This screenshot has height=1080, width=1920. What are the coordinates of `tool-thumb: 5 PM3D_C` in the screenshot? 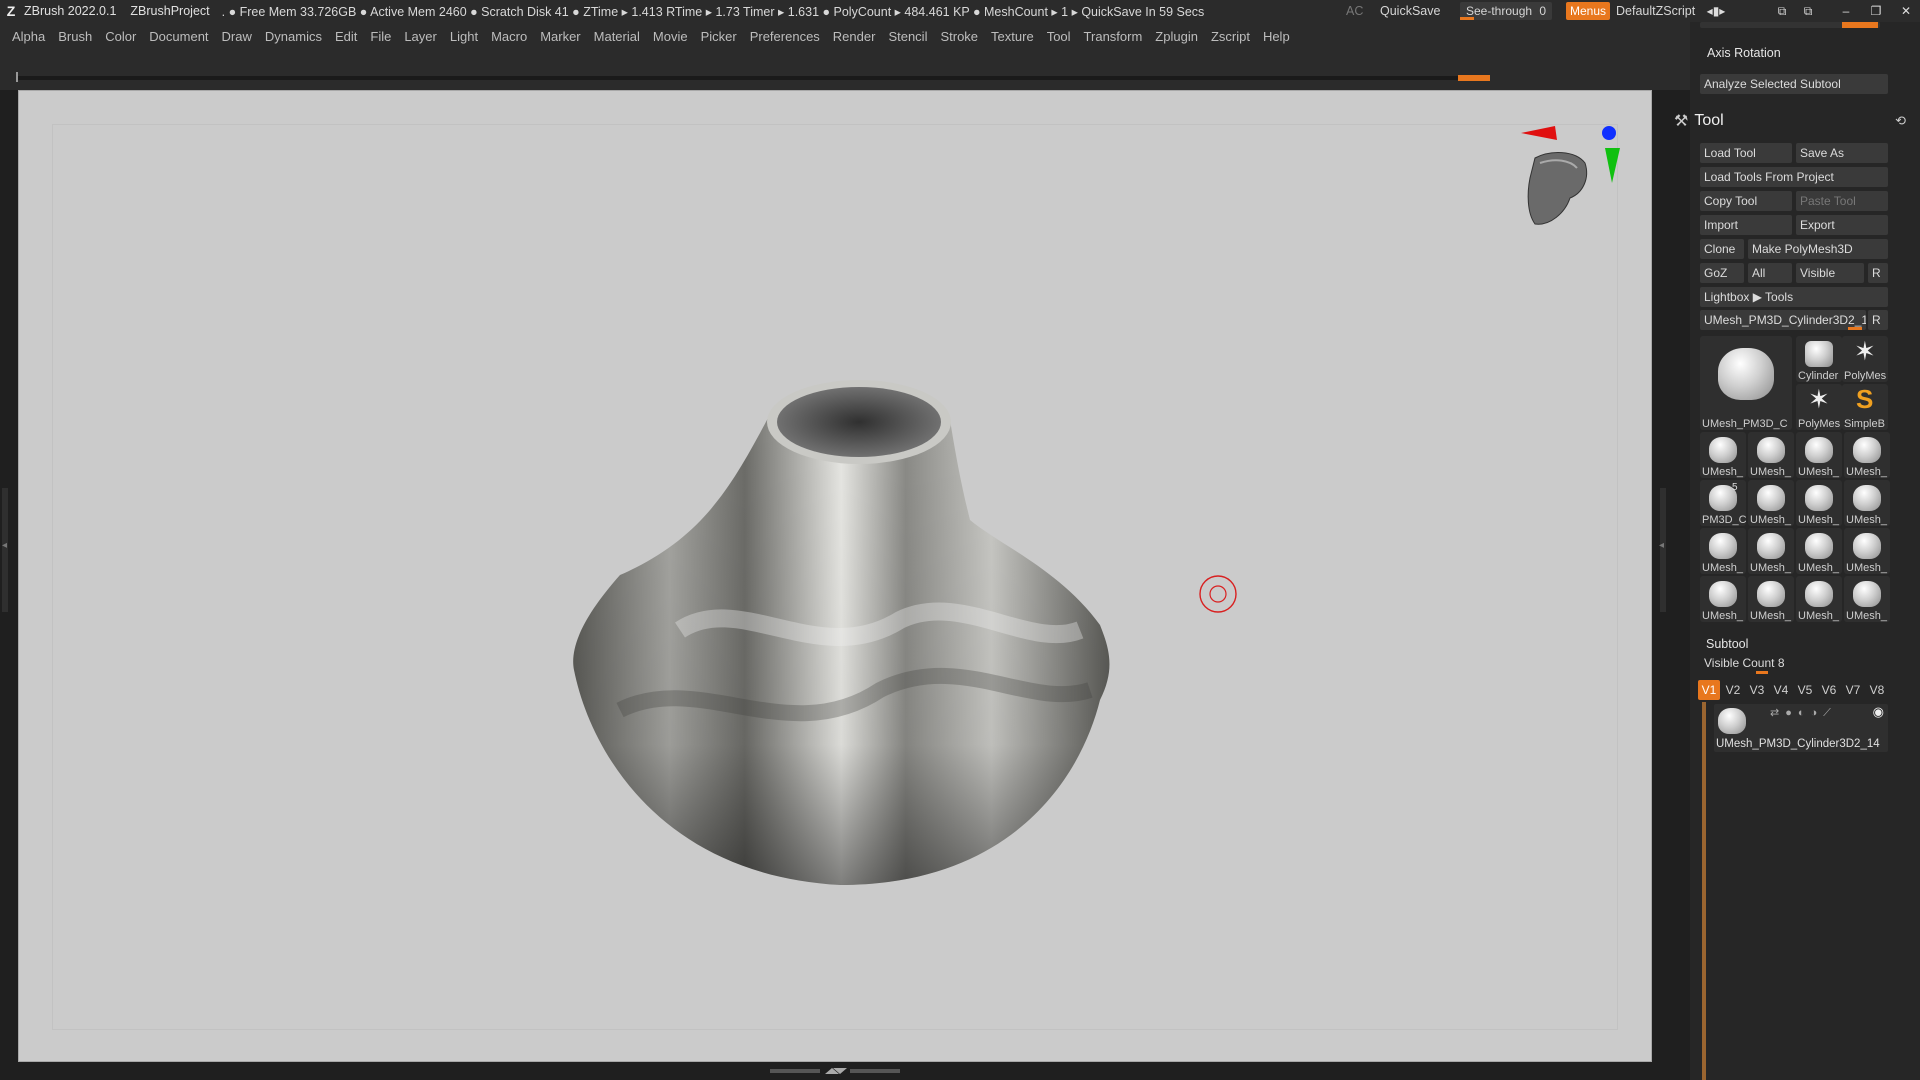 It's located at (1723, 503).